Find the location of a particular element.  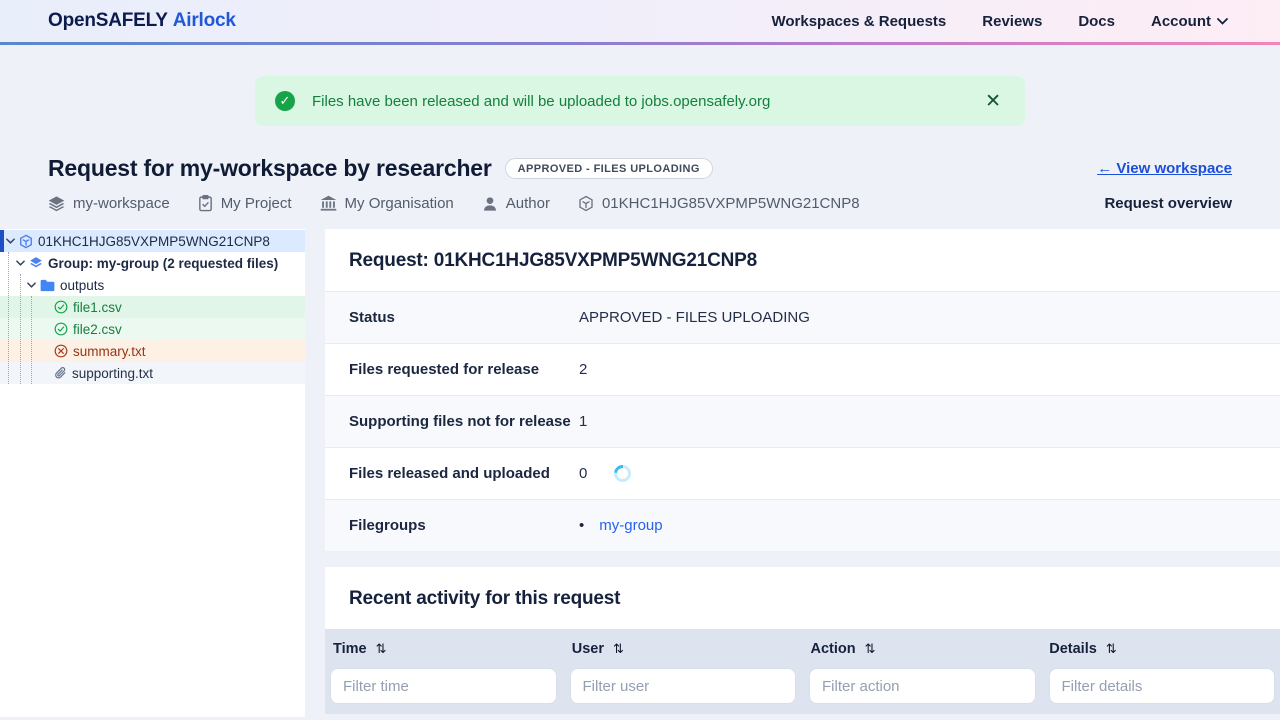

detail-label: Status is located at coordinates (372, 317).